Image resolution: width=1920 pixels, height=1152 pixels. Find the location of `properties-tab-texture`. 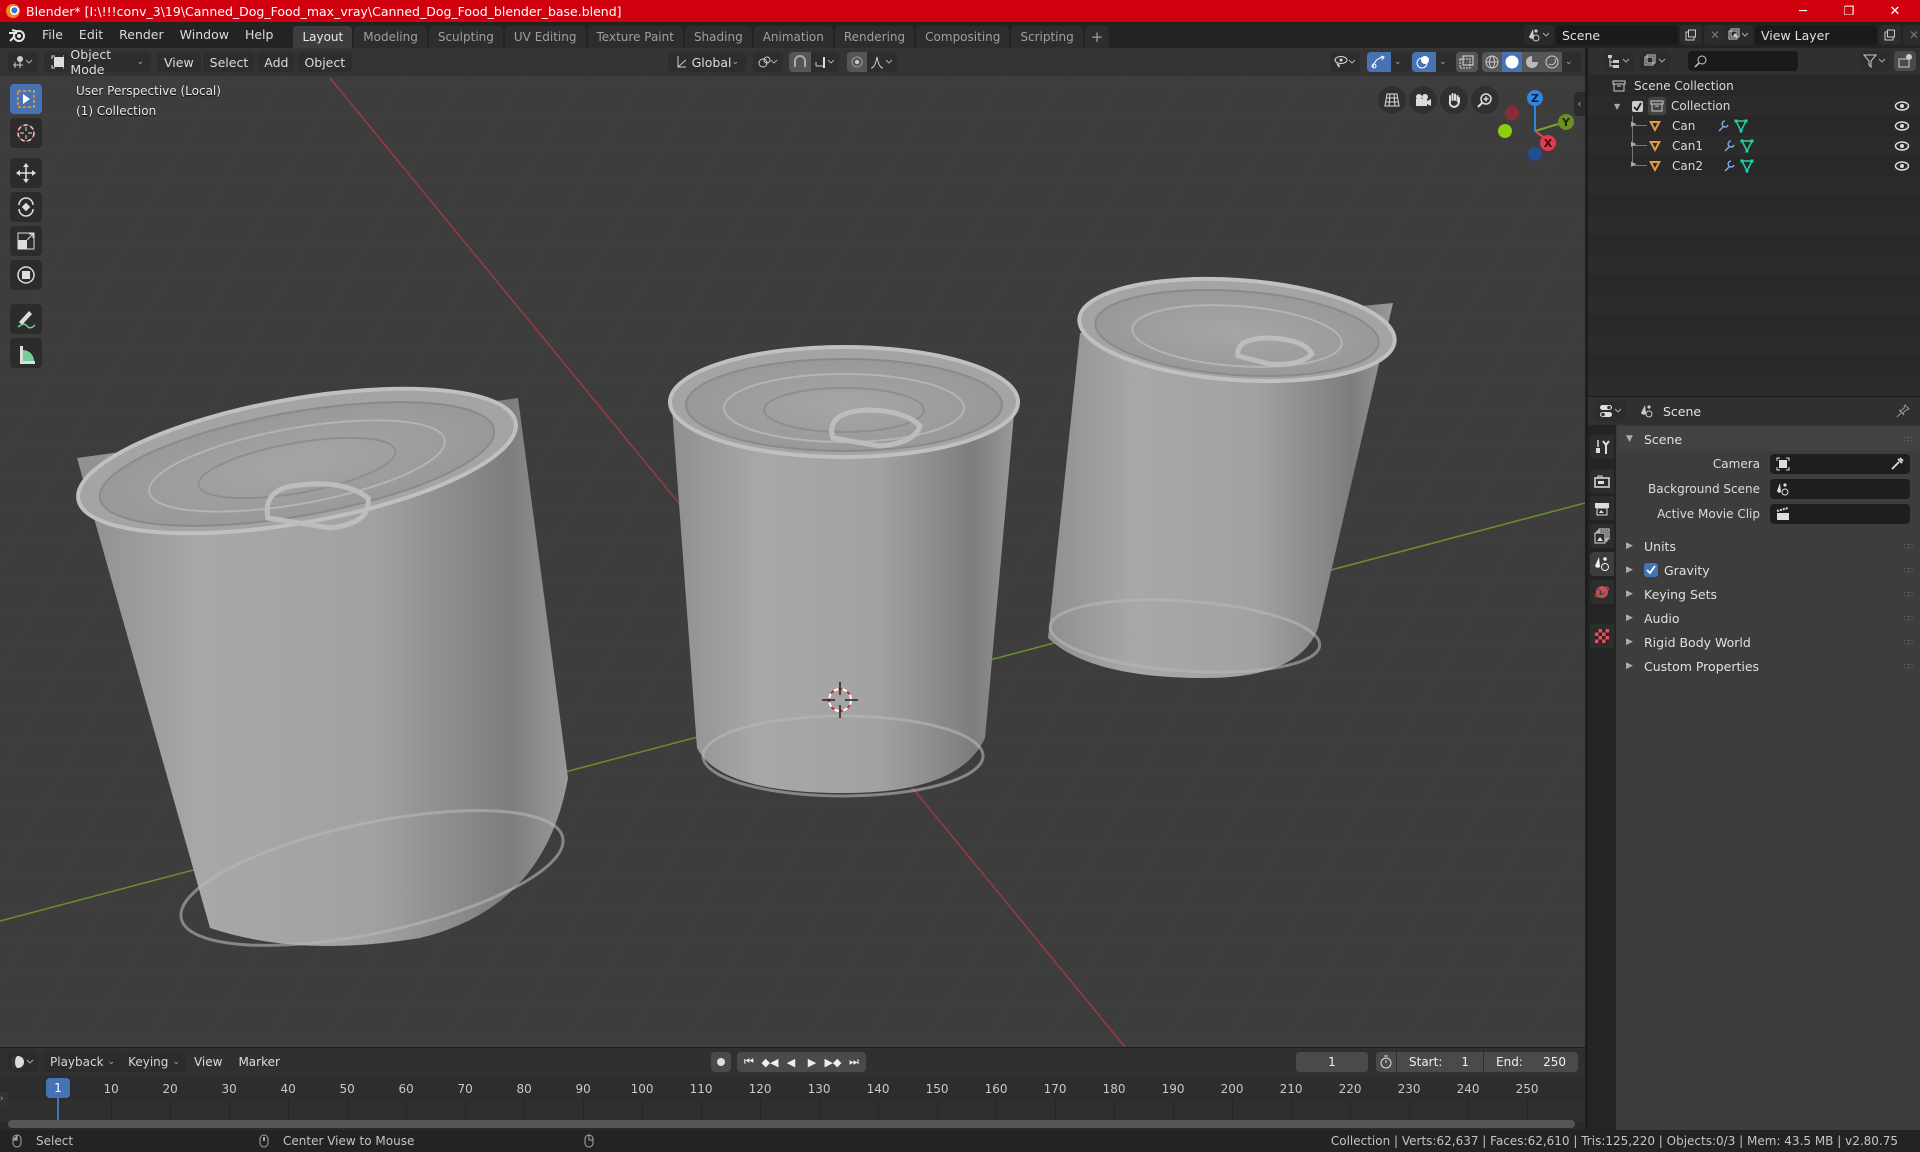

properties-tab-texture is located at coordinates (1602, 636).